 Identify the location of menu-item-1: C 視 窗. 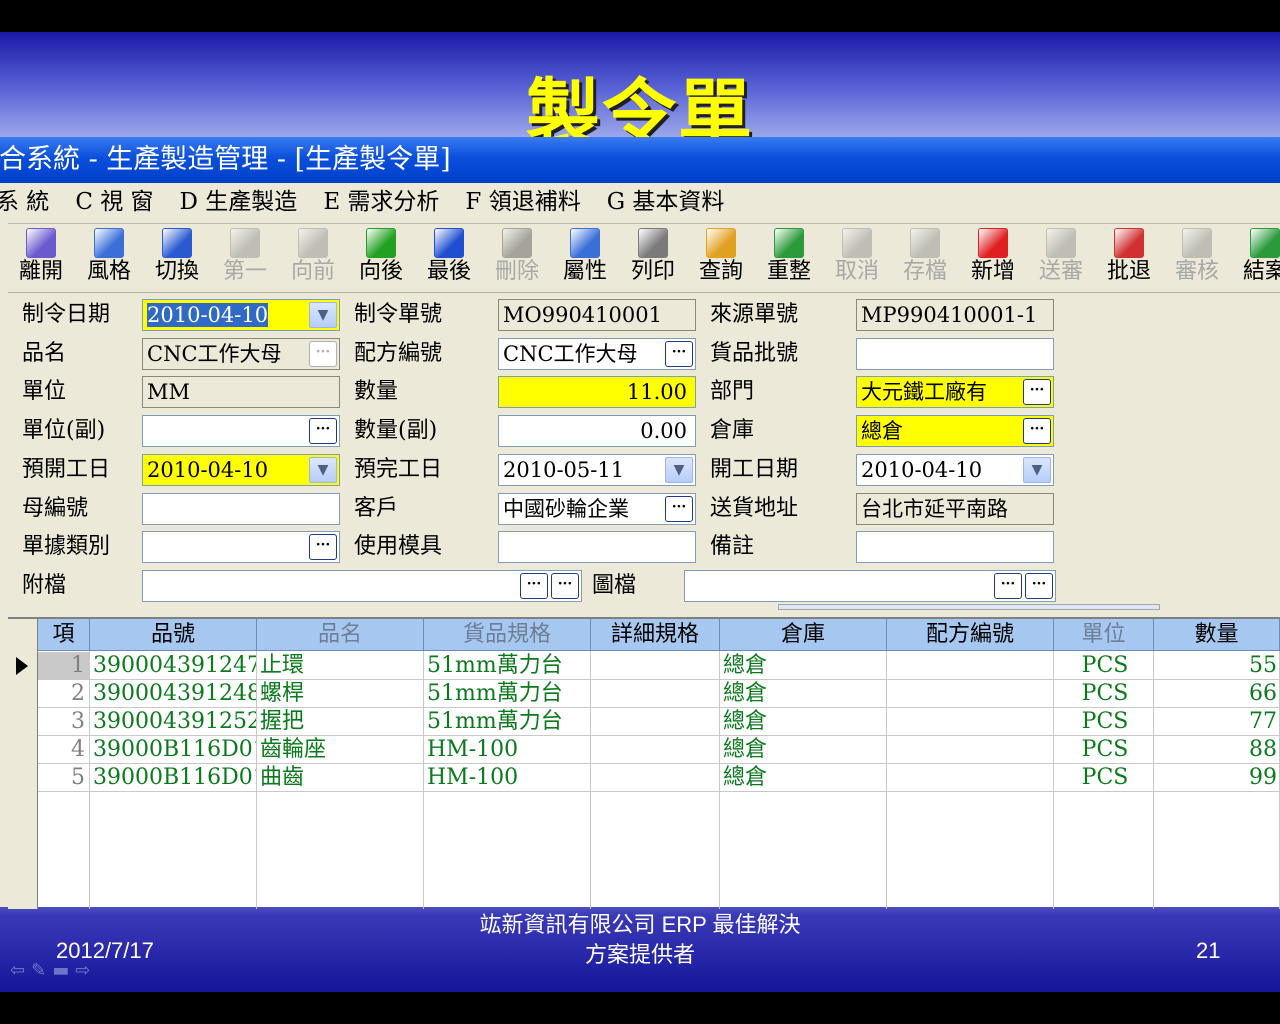
(114, 202).